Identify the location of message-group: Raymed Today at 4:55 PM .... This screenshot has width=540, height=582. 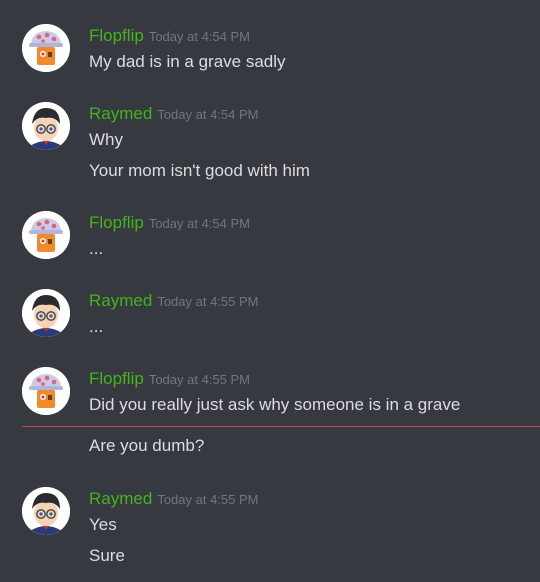
(270, 314).